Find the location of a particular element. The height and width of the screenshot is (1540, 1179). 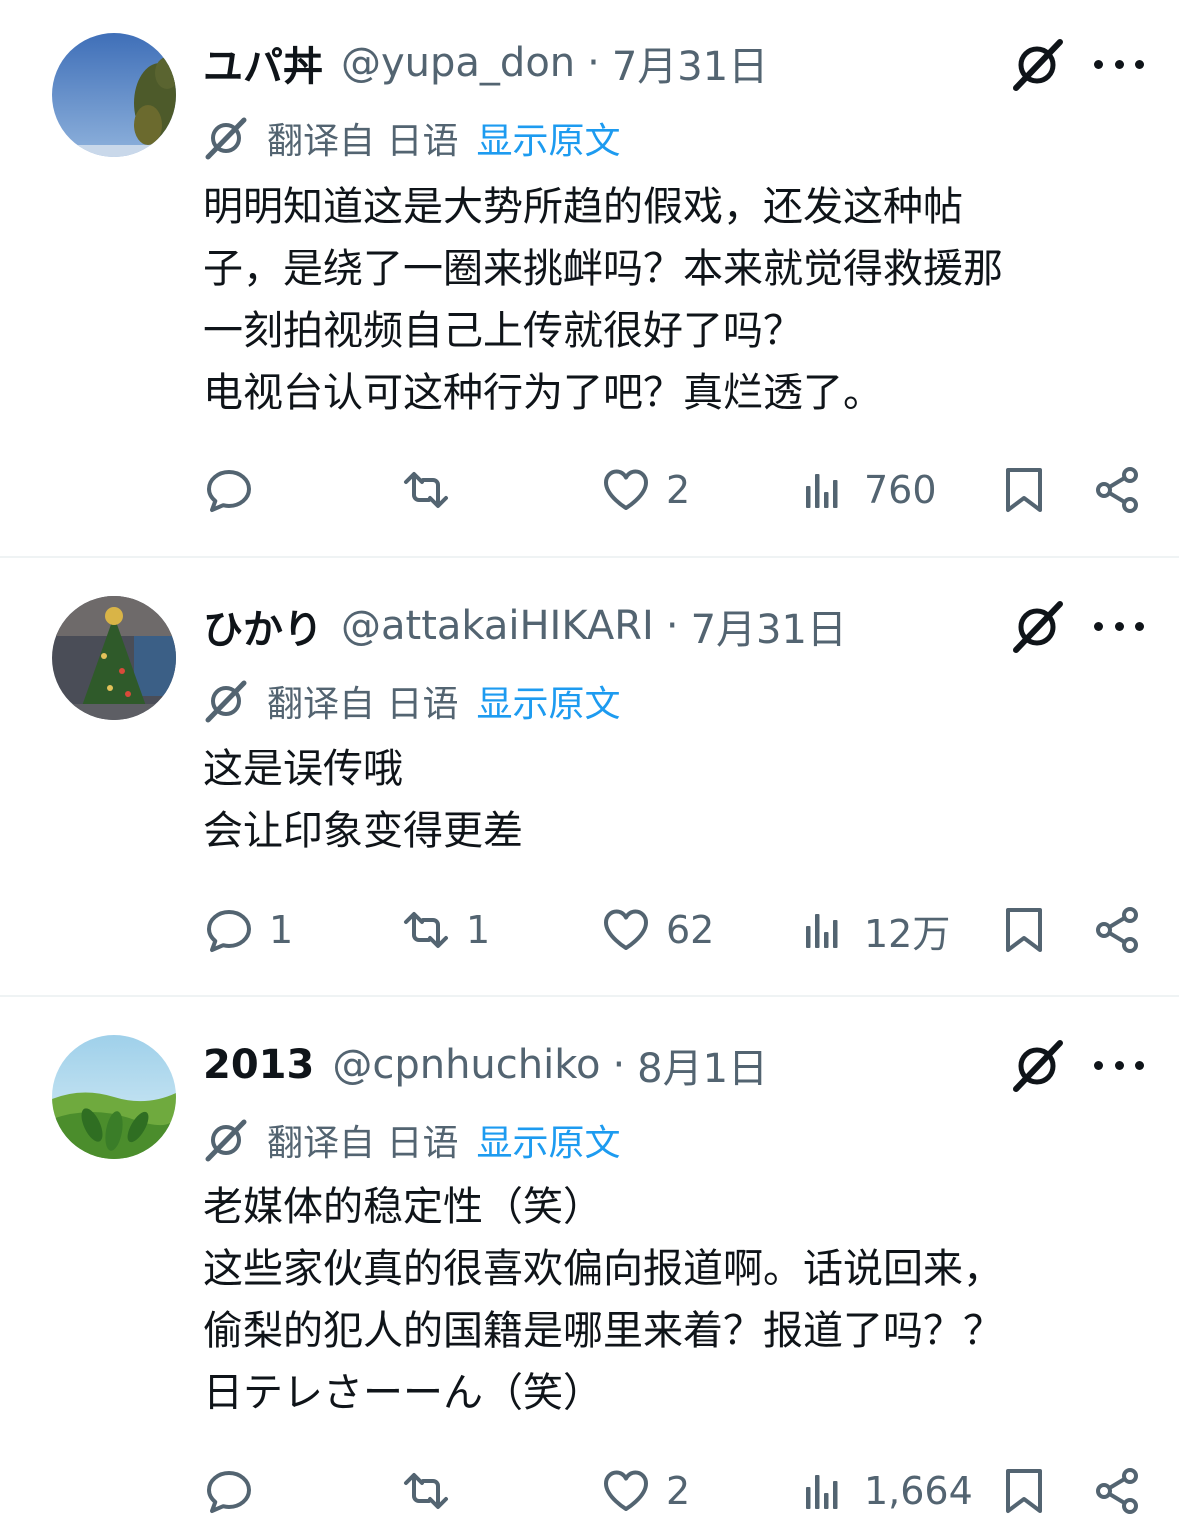

tweet-text-line: 电视台认可这种行为了吧？真烂透了。 is located at coordinates (543, 393).